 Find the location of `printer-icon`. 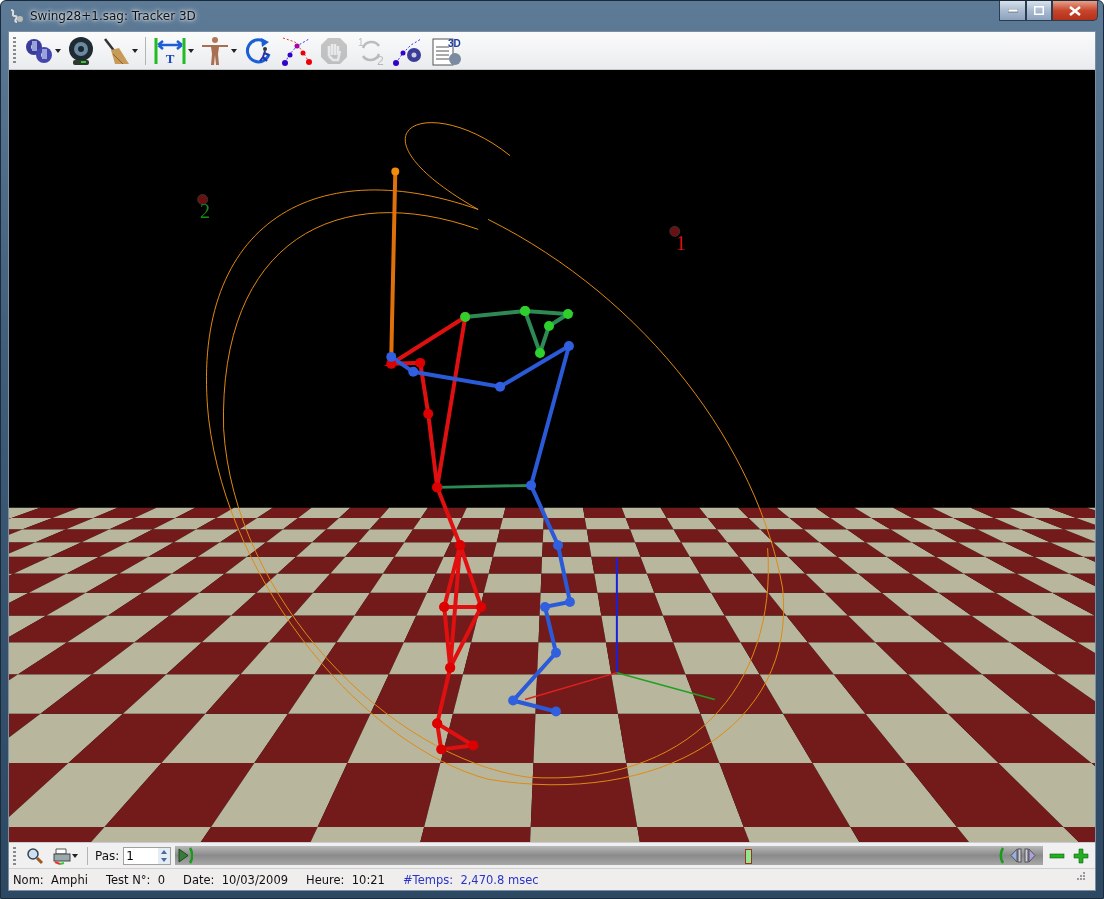

printer-icon is located at coordinates (62, 855).